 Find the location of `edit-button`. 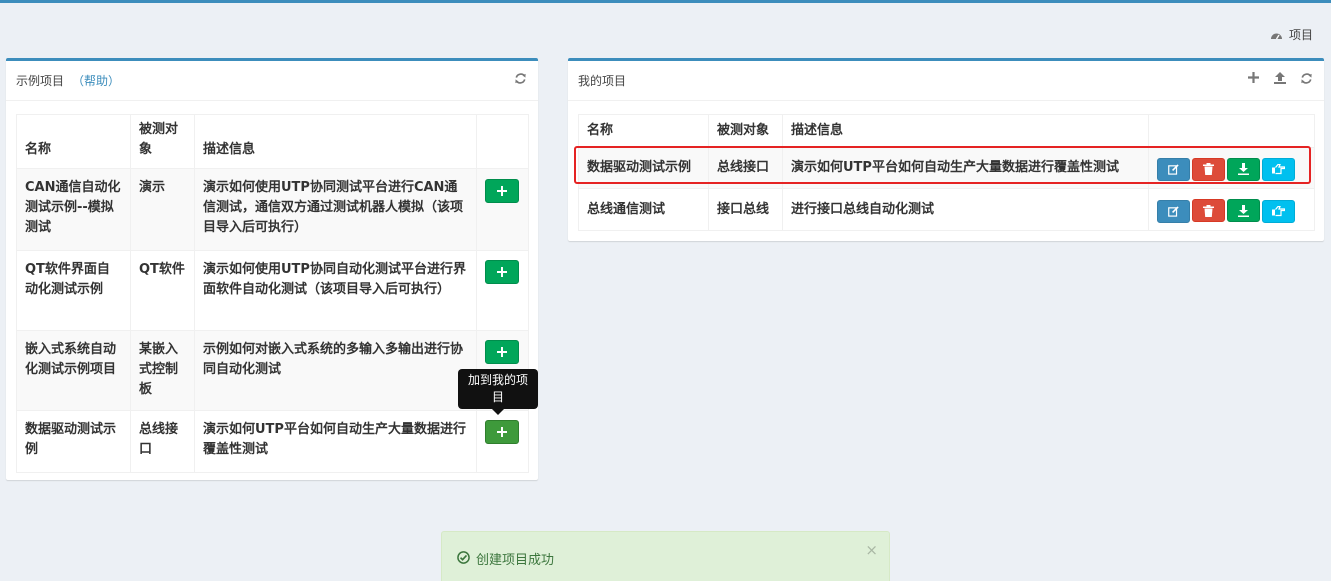

edit-button is located at coordinates (1173, 211).